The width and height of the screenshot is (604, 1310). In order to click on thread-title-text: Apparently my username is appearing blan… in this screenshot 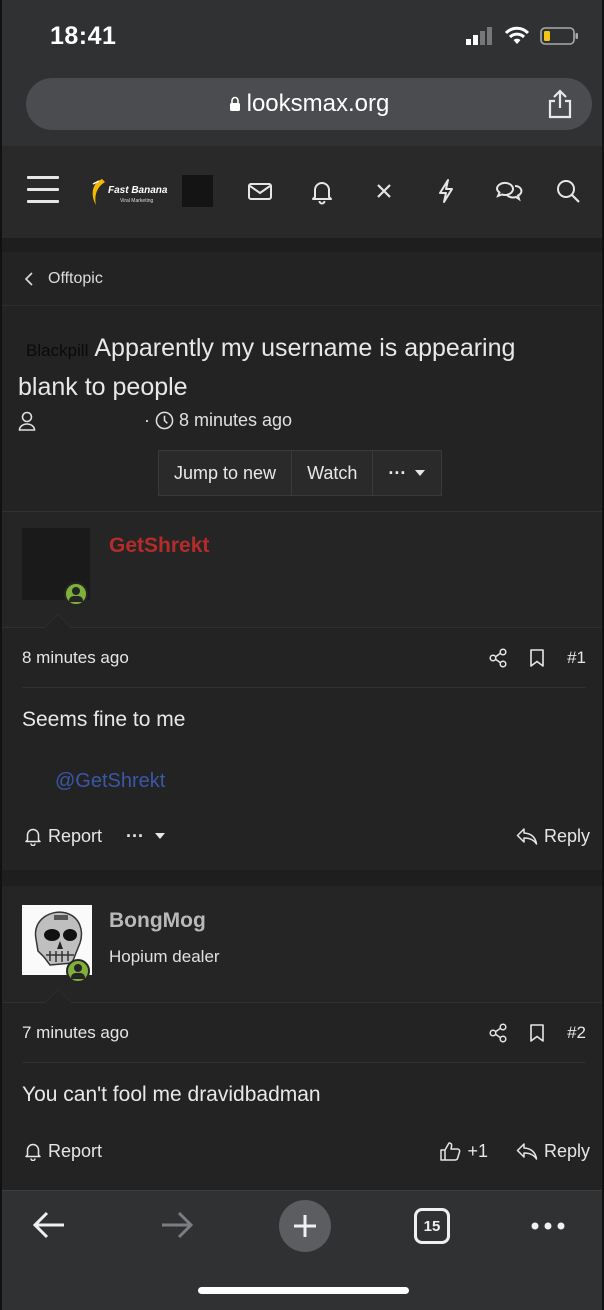, I will do `click(267, 367)`.